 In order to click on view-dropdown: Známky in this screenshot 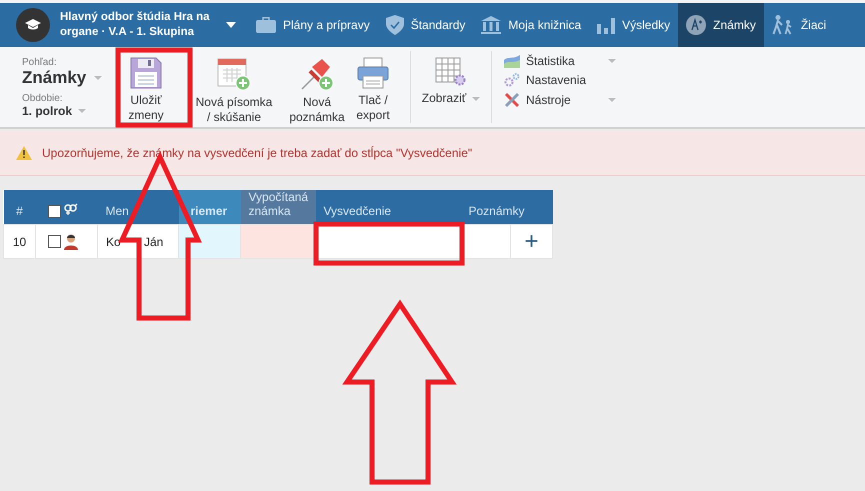, I will do `click(54, 78)`.